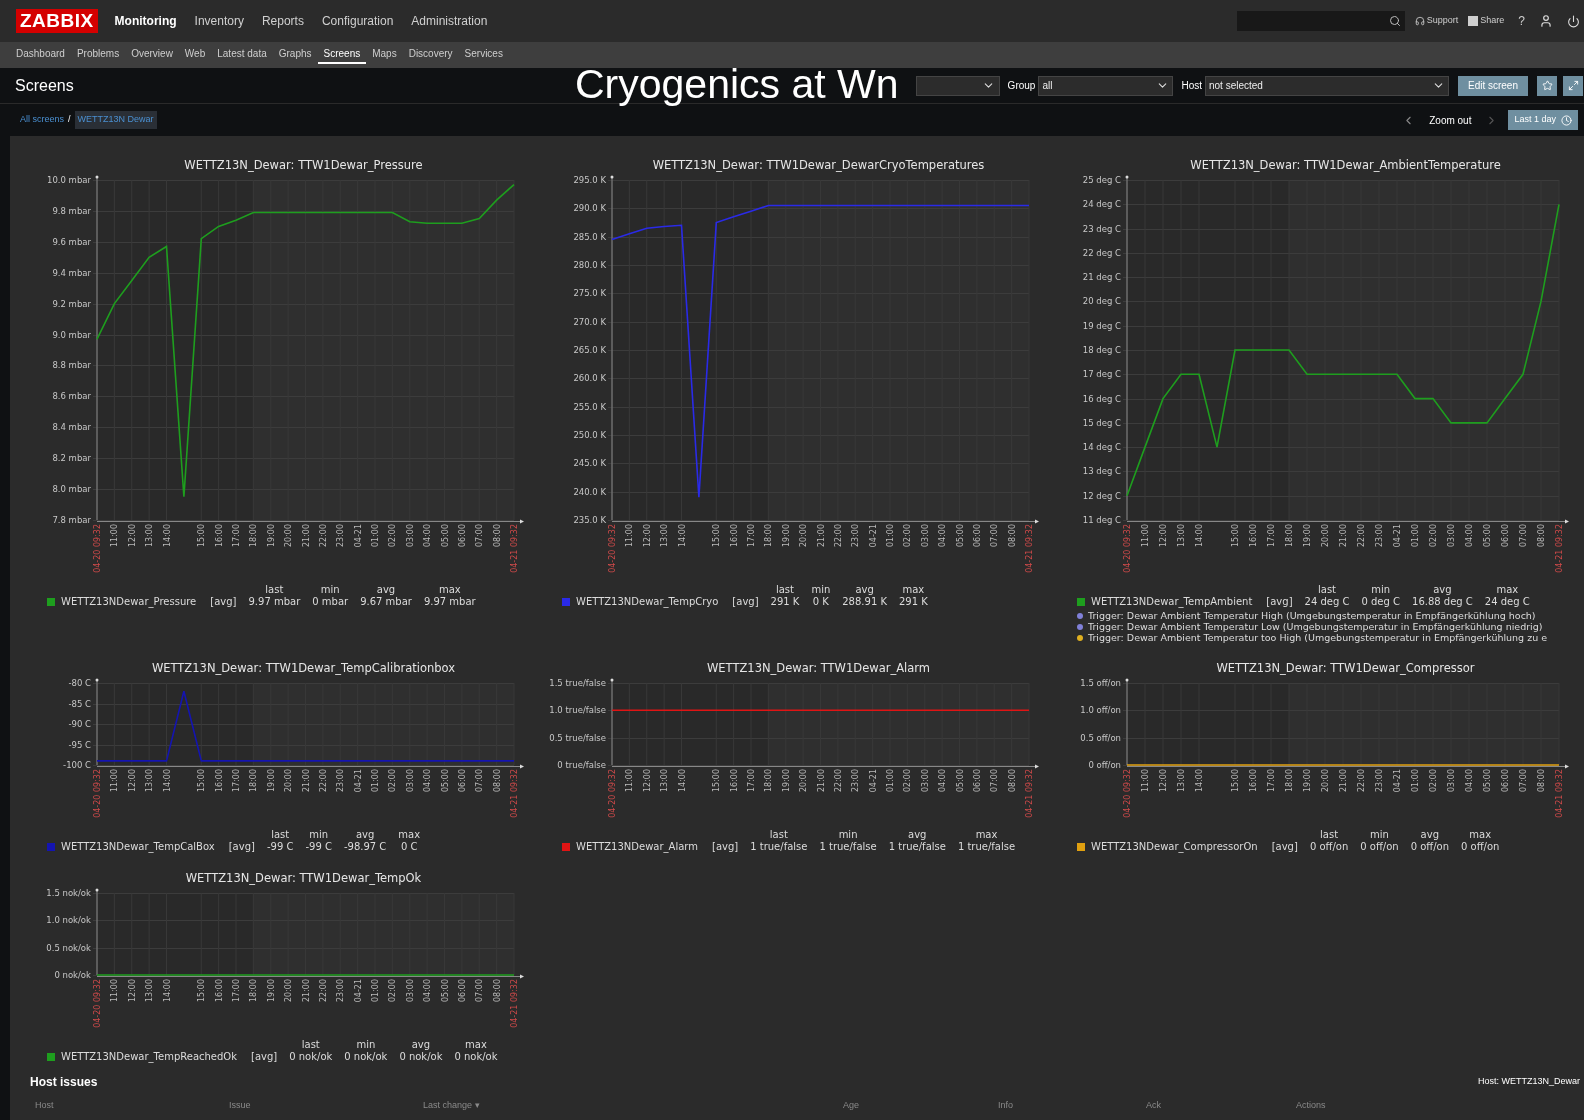  Describe the element at coordinates (925, 781) in the screenshot. I see `x-axis-label: 03:00` at that location.